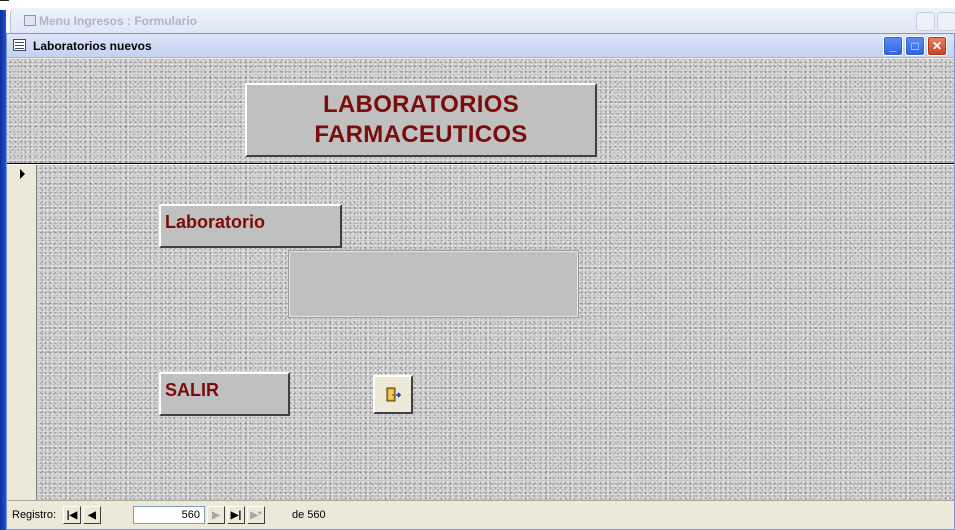 This screenshot has height=530, width=955. Describe the element at coordinates (915, 46) in the screenshot. I see `maximize-button: □` at that location.